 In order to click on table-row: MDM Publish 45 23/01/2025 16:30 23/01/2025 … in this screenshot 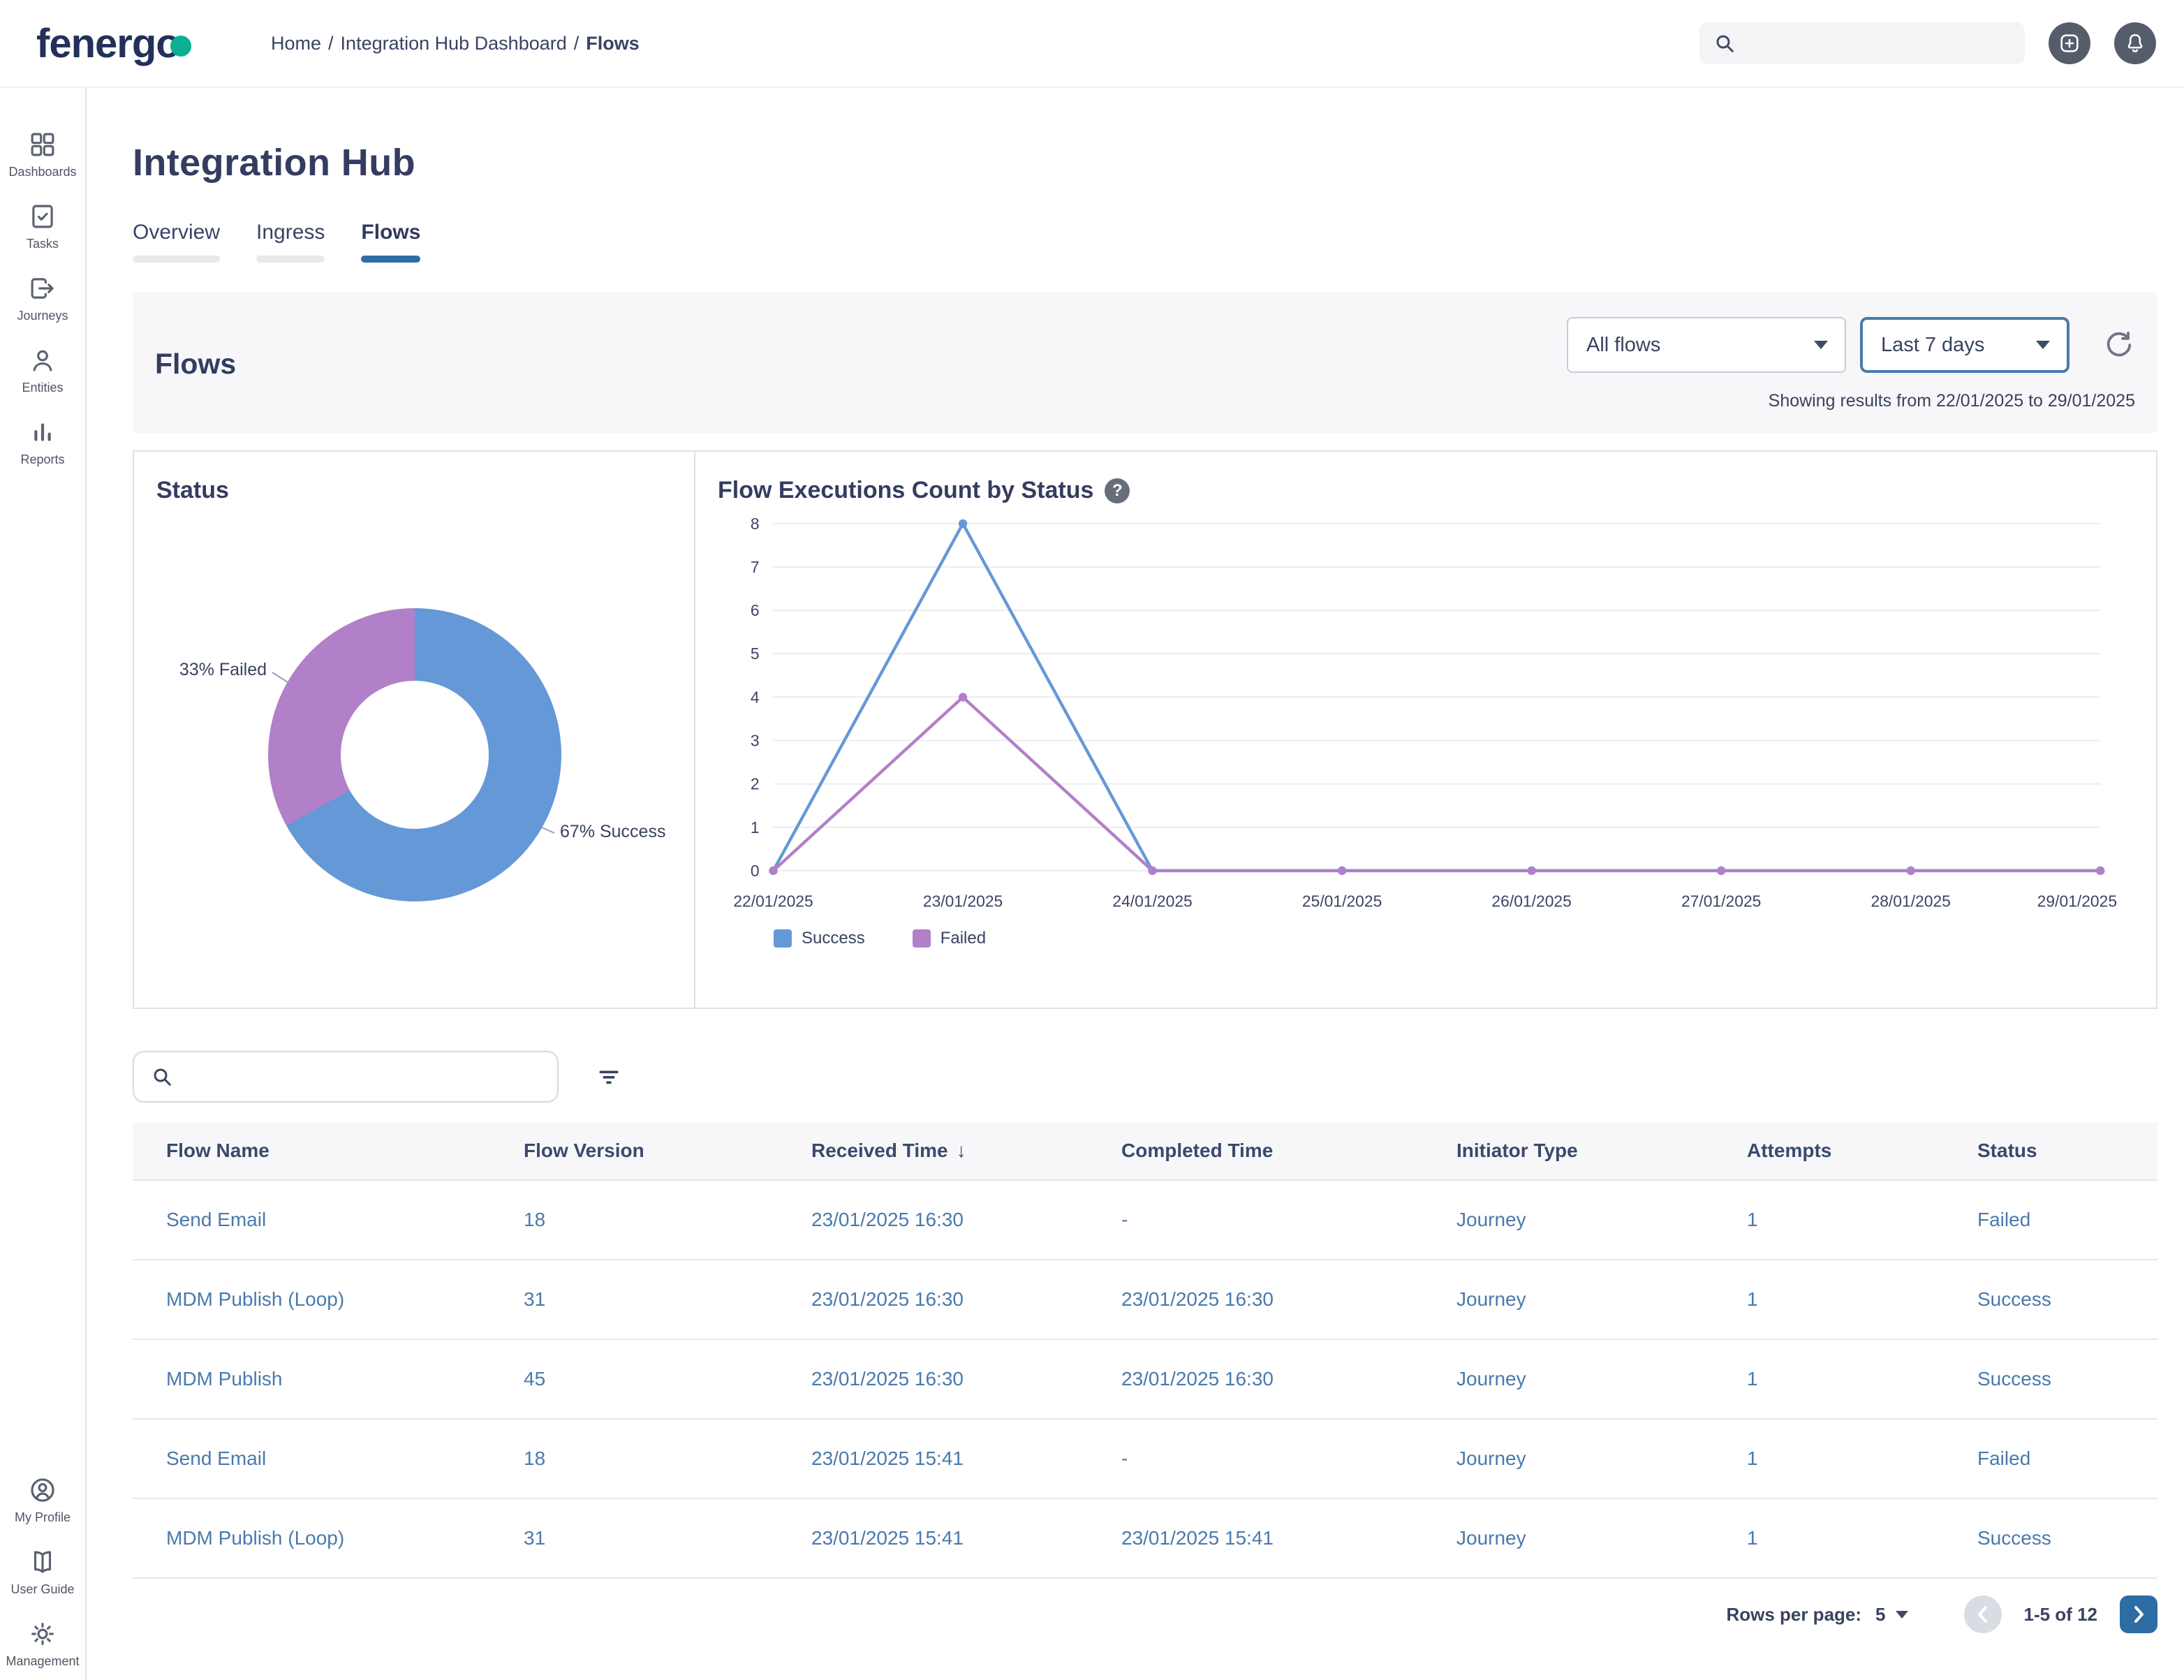, I will do `click(1145, 1380)`.